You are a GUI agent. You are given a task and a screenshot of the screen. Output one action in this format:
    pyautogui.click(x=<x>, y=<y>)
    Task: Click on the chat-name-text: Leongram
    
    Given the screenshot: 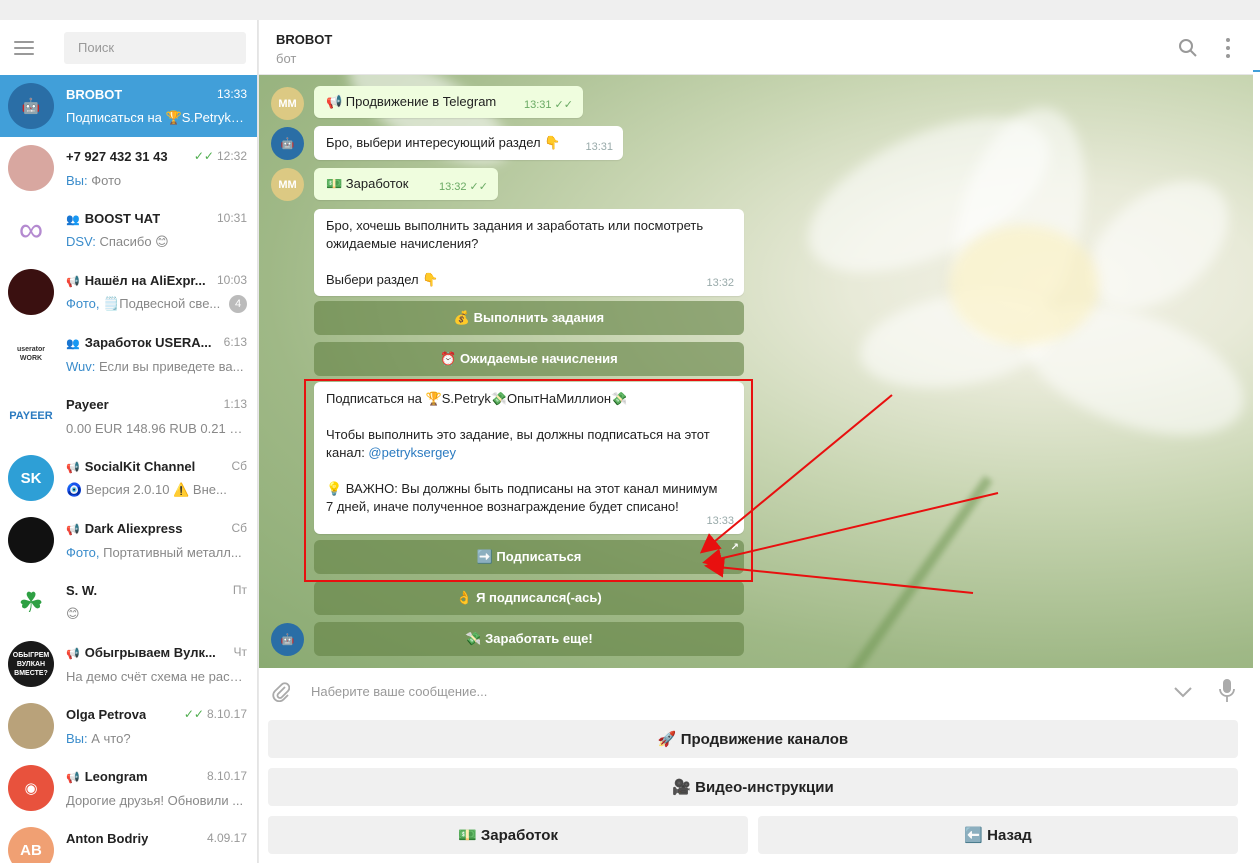 What is the action you would take?
    pyautogui.click(x=116, y=776)
    